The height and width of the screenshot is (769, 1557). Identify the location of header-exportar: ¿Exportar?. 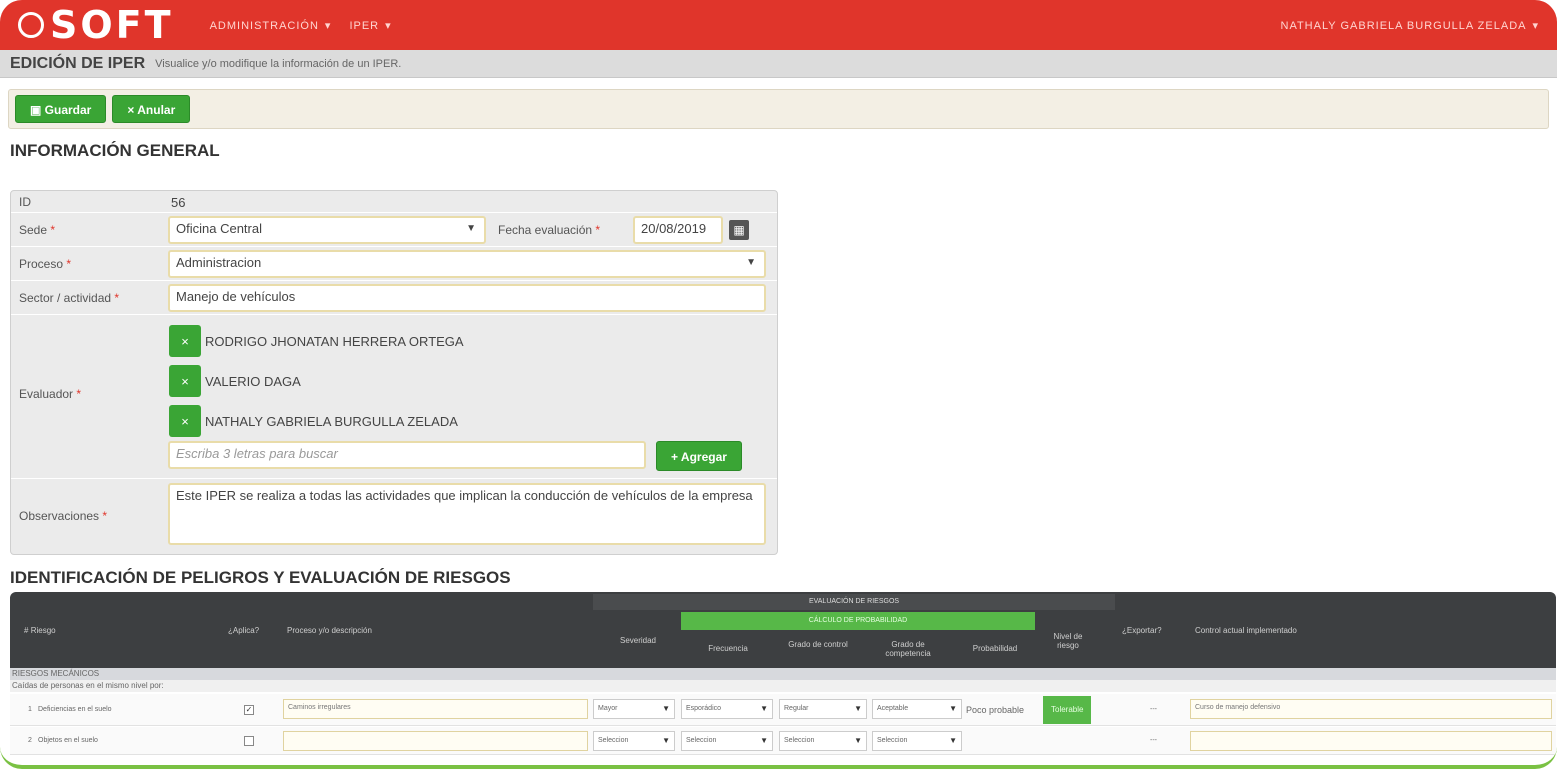
(1142, 630).